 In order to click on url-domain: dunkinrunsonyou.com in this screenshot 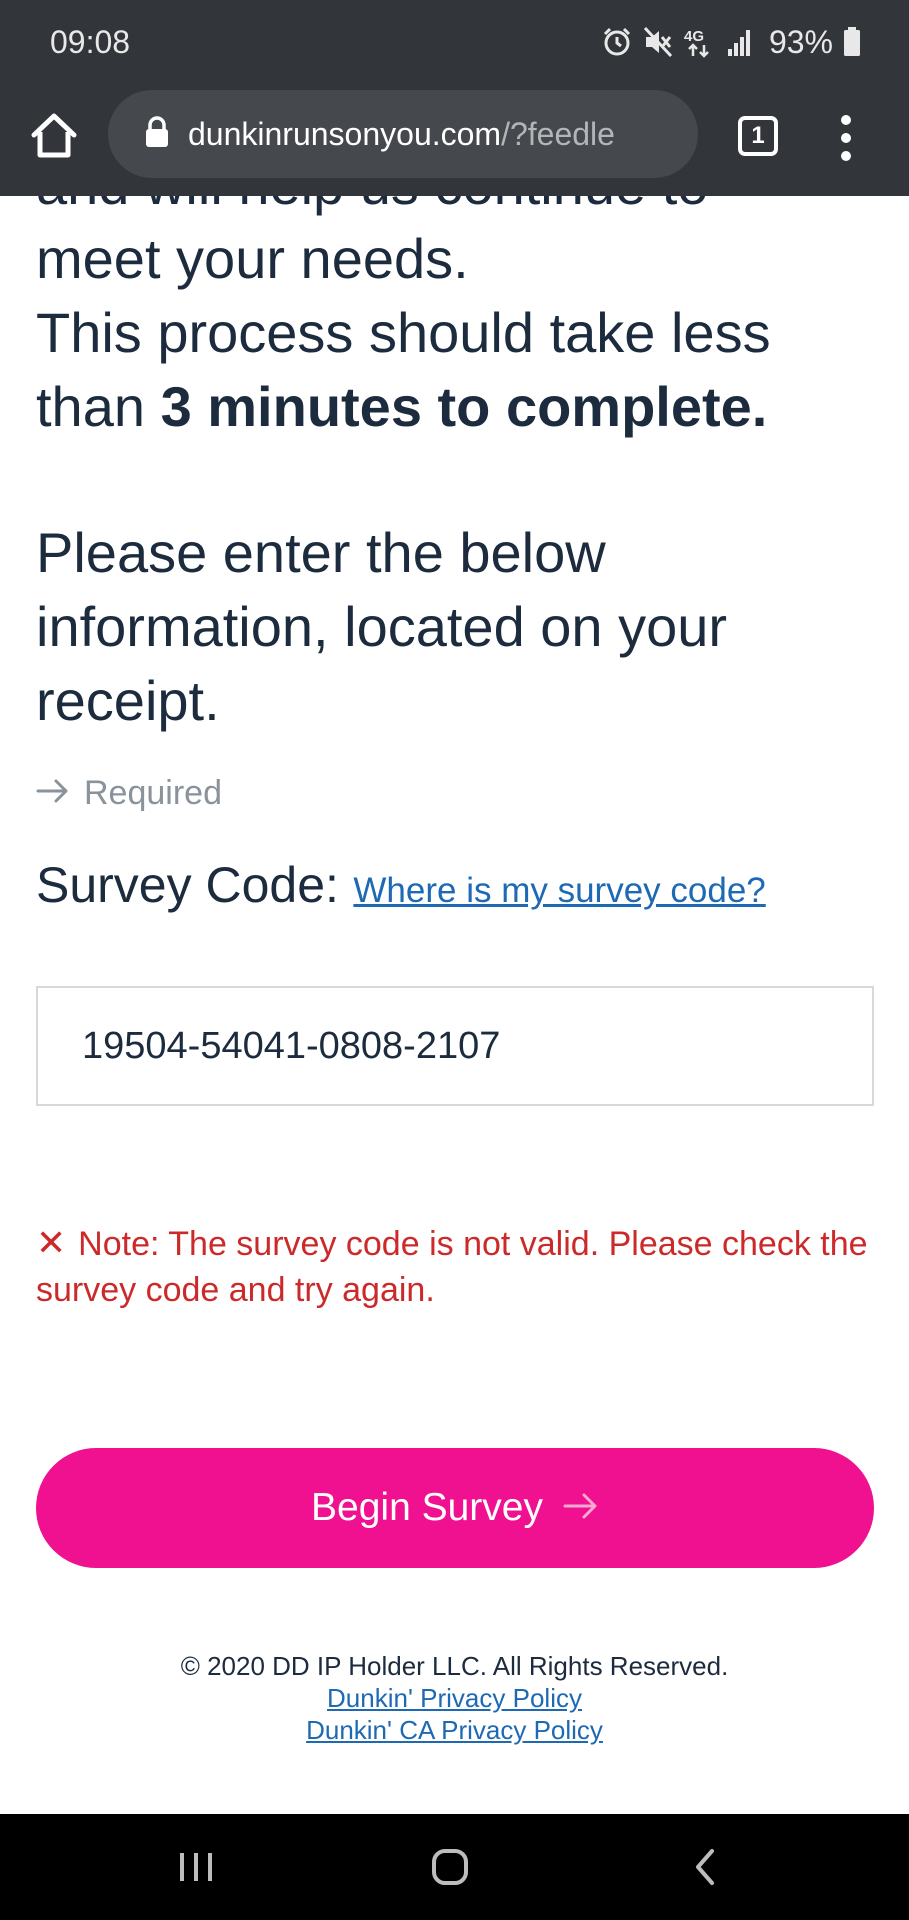, I will do `click(345, 133)`.